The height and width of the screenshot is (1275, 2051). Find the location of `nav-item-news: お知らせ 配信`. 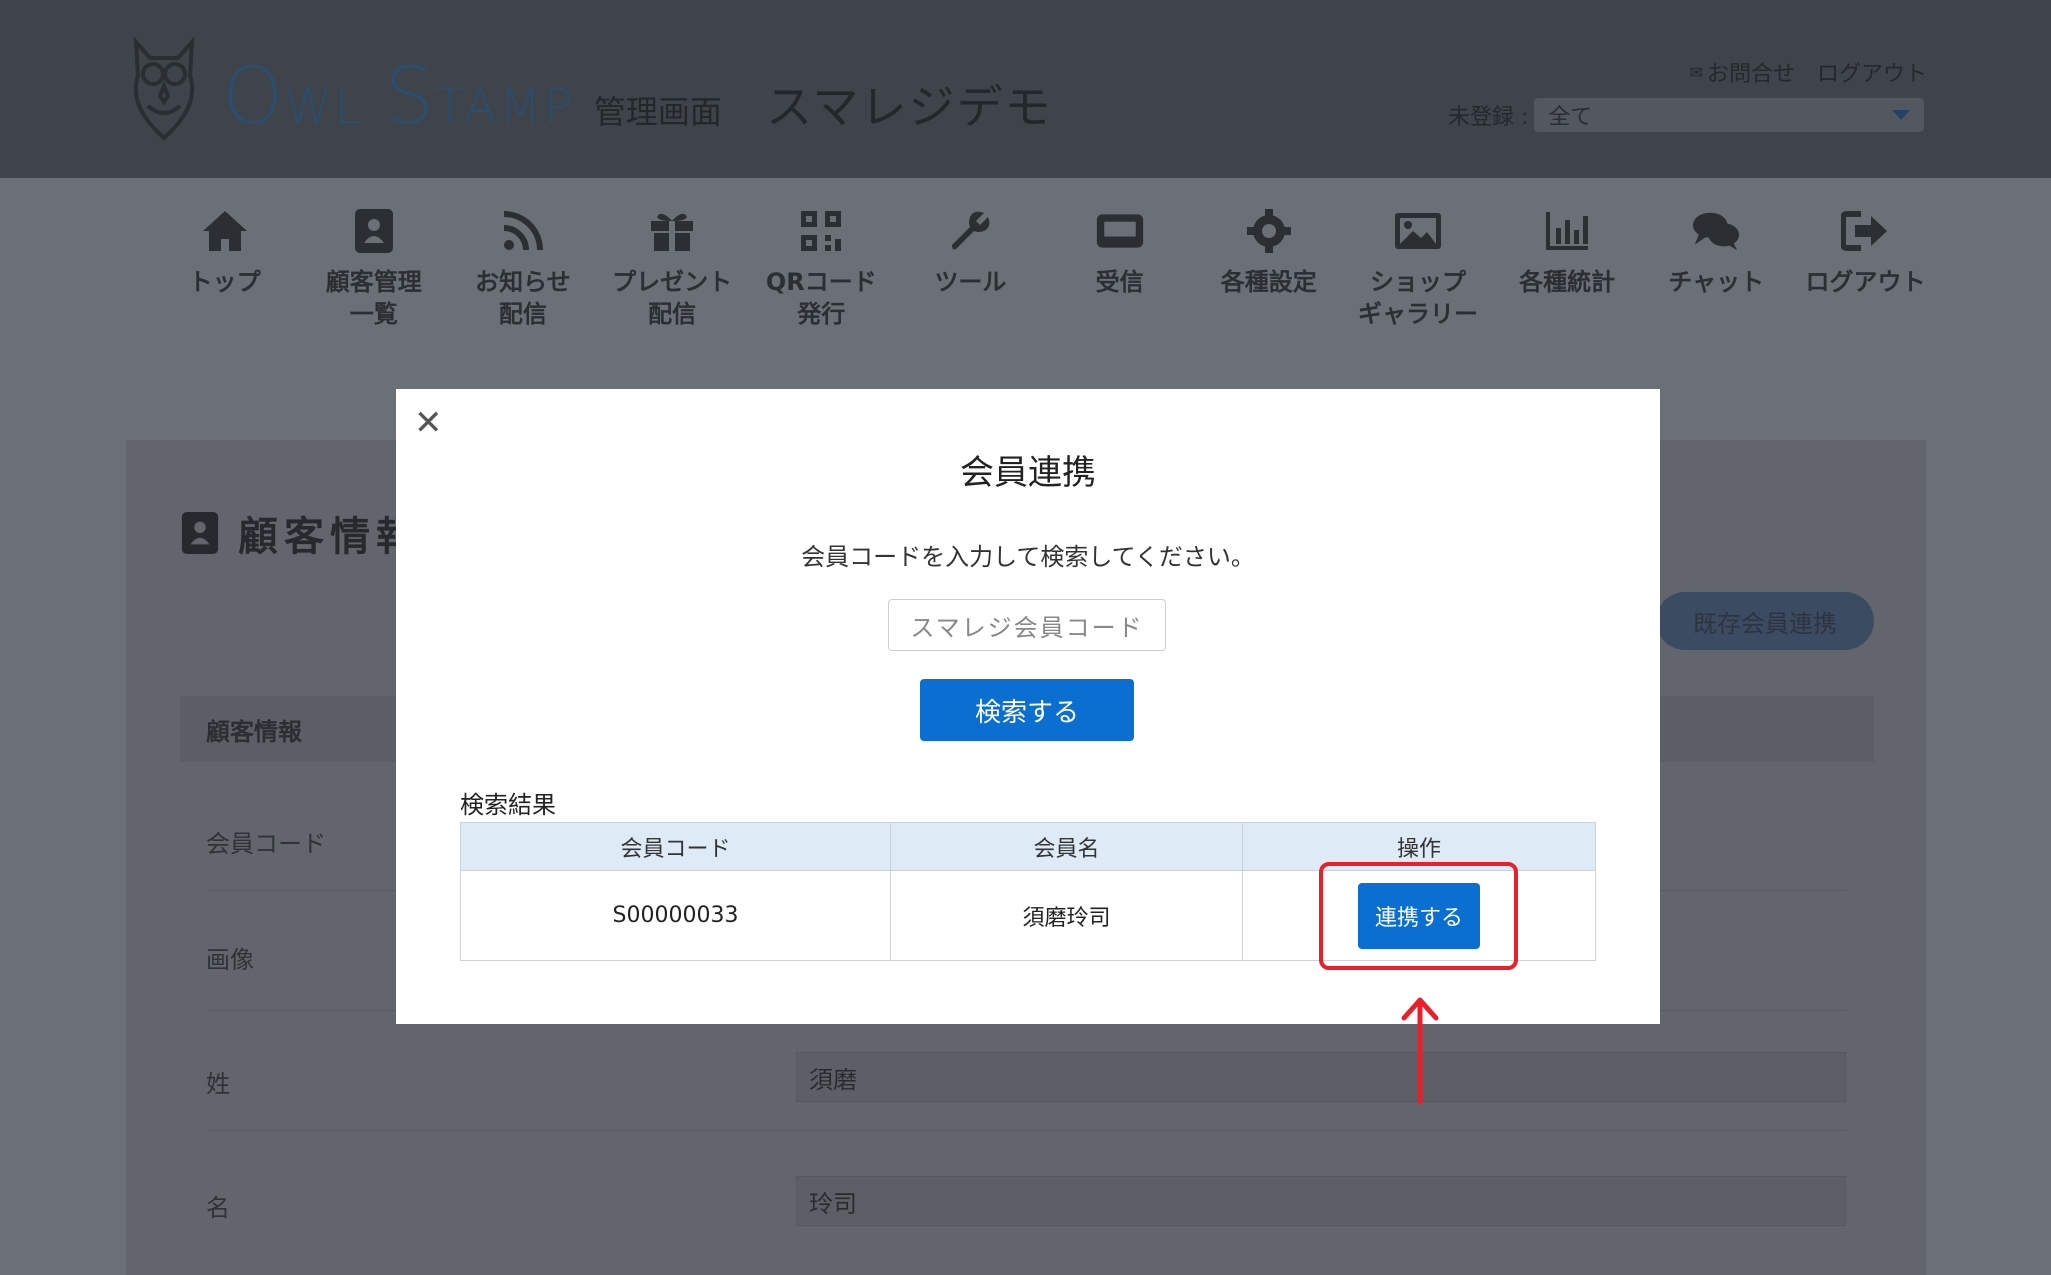

nav-item-news: お知らせ 配信 is located at coordinates (522, 276).